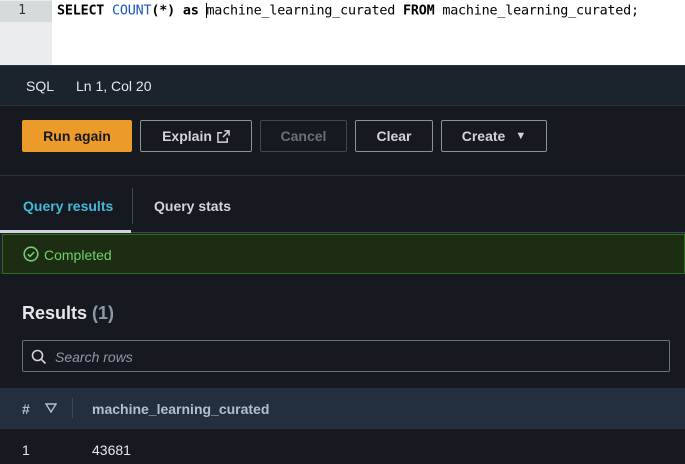 This screenshot has width=685, height=464. Describe the element at coordinates (114, 86) in the screenshot. I see `cursor-position: Ln 1, Col 20` at that location.